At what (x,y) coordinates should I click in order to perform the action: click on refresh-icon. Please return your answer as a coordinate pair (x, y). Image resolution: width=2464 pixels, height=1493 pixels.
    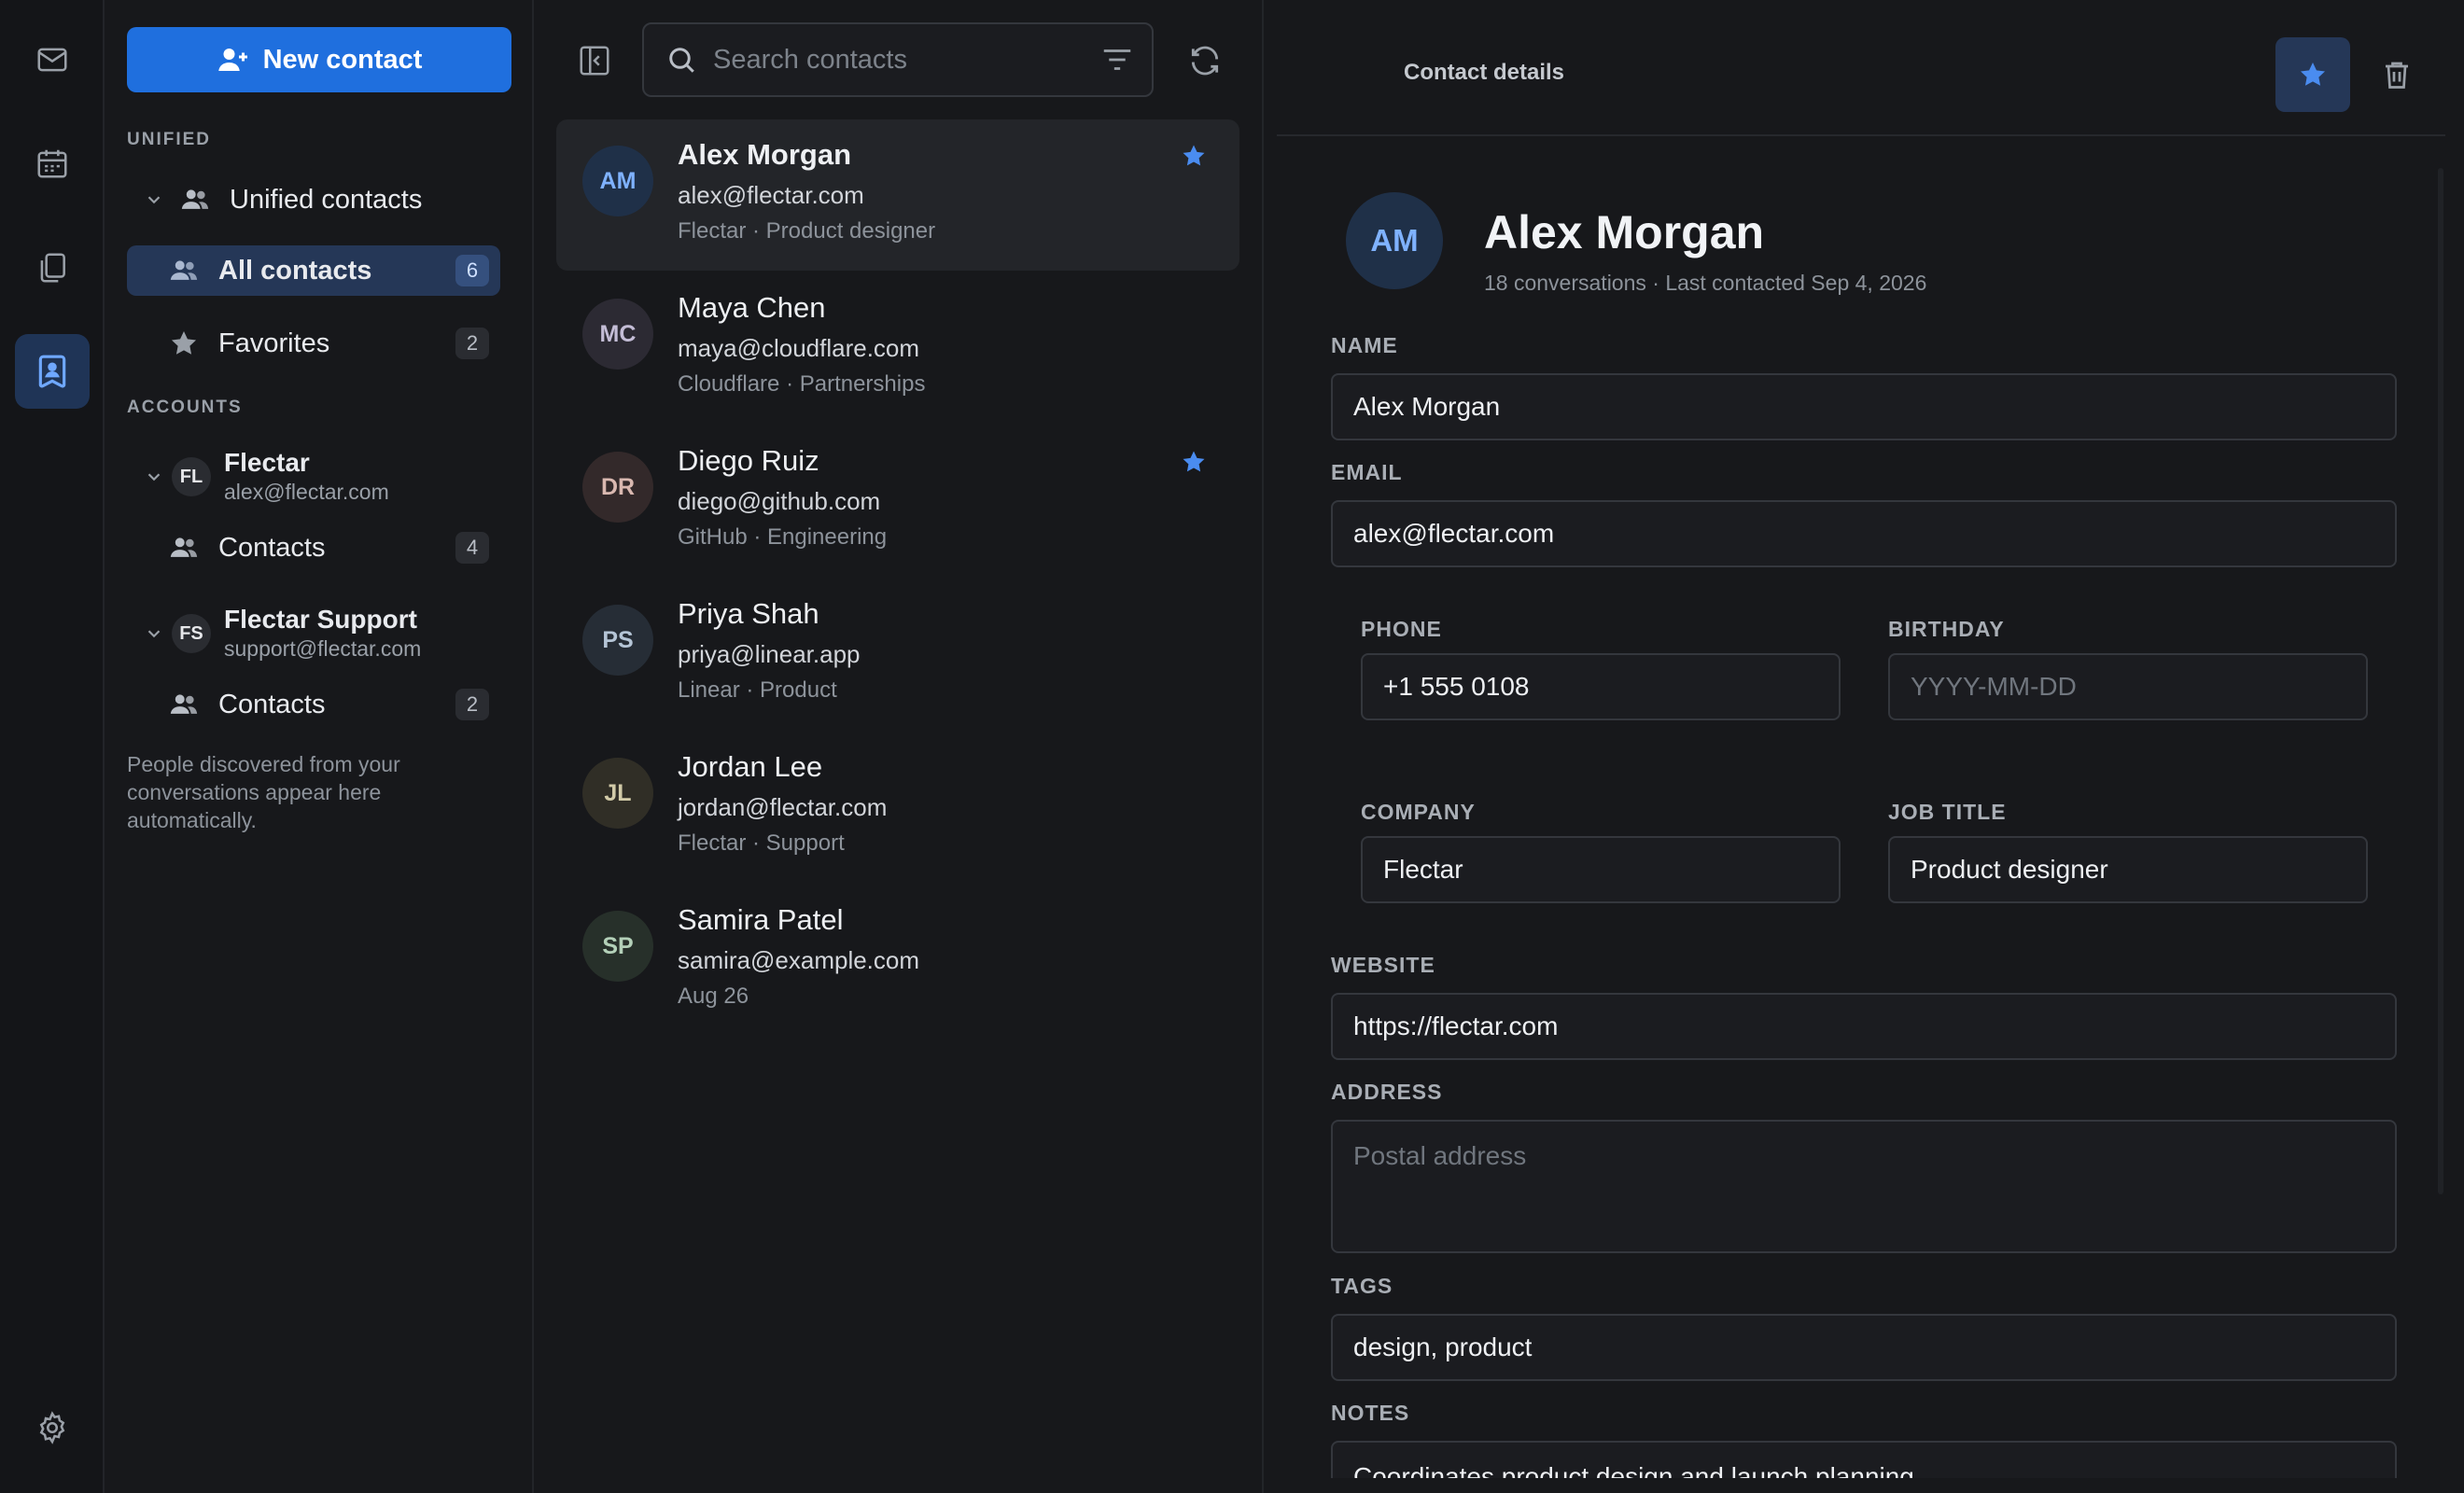
    Looking at the image, I should click on (1205, 61).